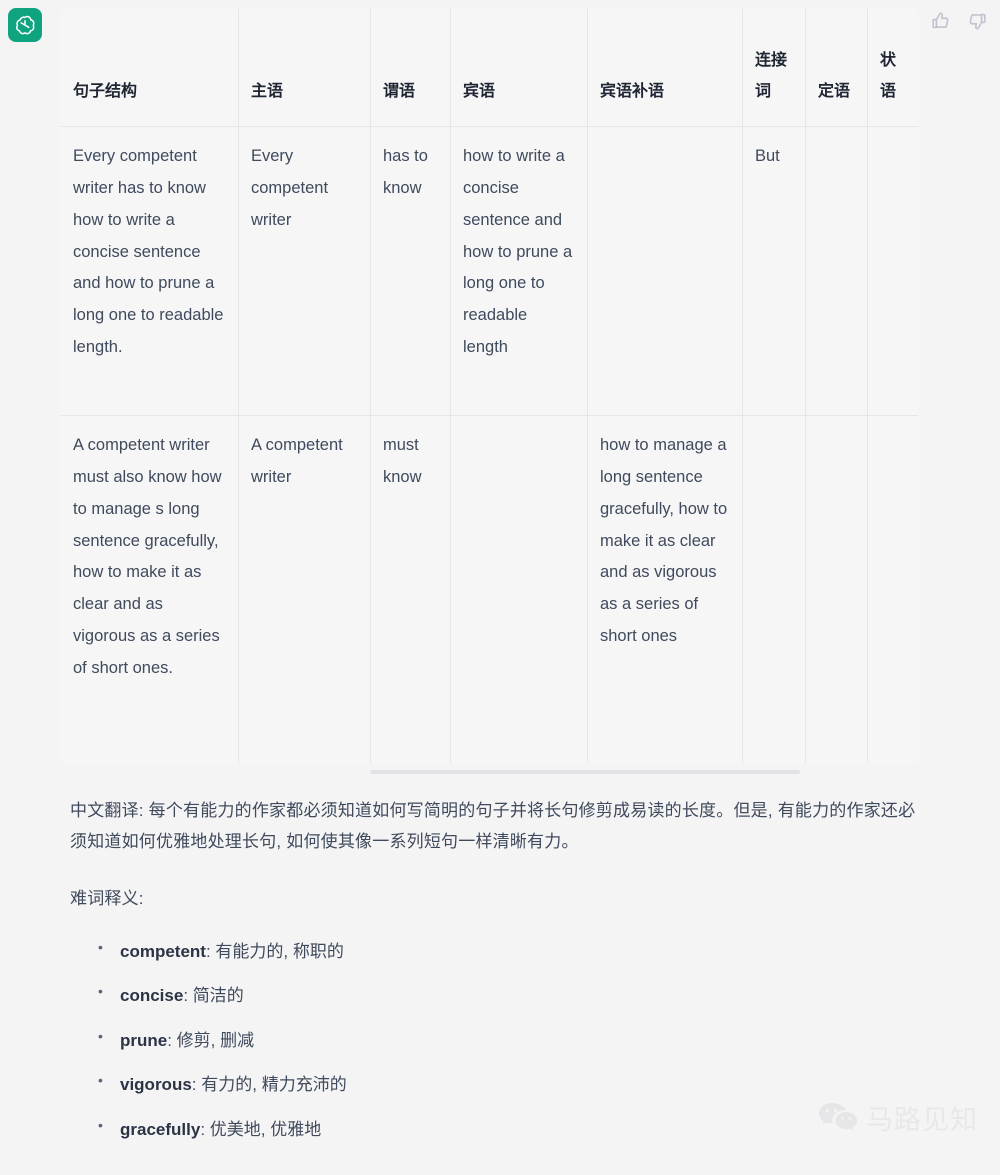 This screenshot has height=1175, width=1000. What do you see at coordinates (304, 68) in the screenshot?
I see `column-header-subject: 主语` at bounding box center [304, 68].